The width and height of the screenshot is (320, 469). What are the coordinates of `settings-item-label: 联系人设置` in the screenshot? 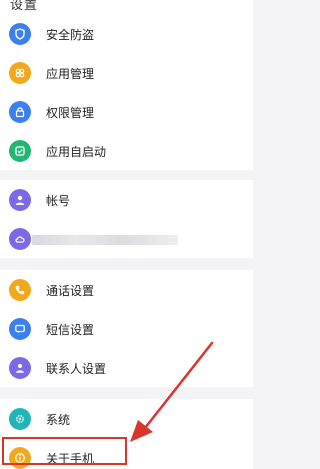 It's located at (76, 369).